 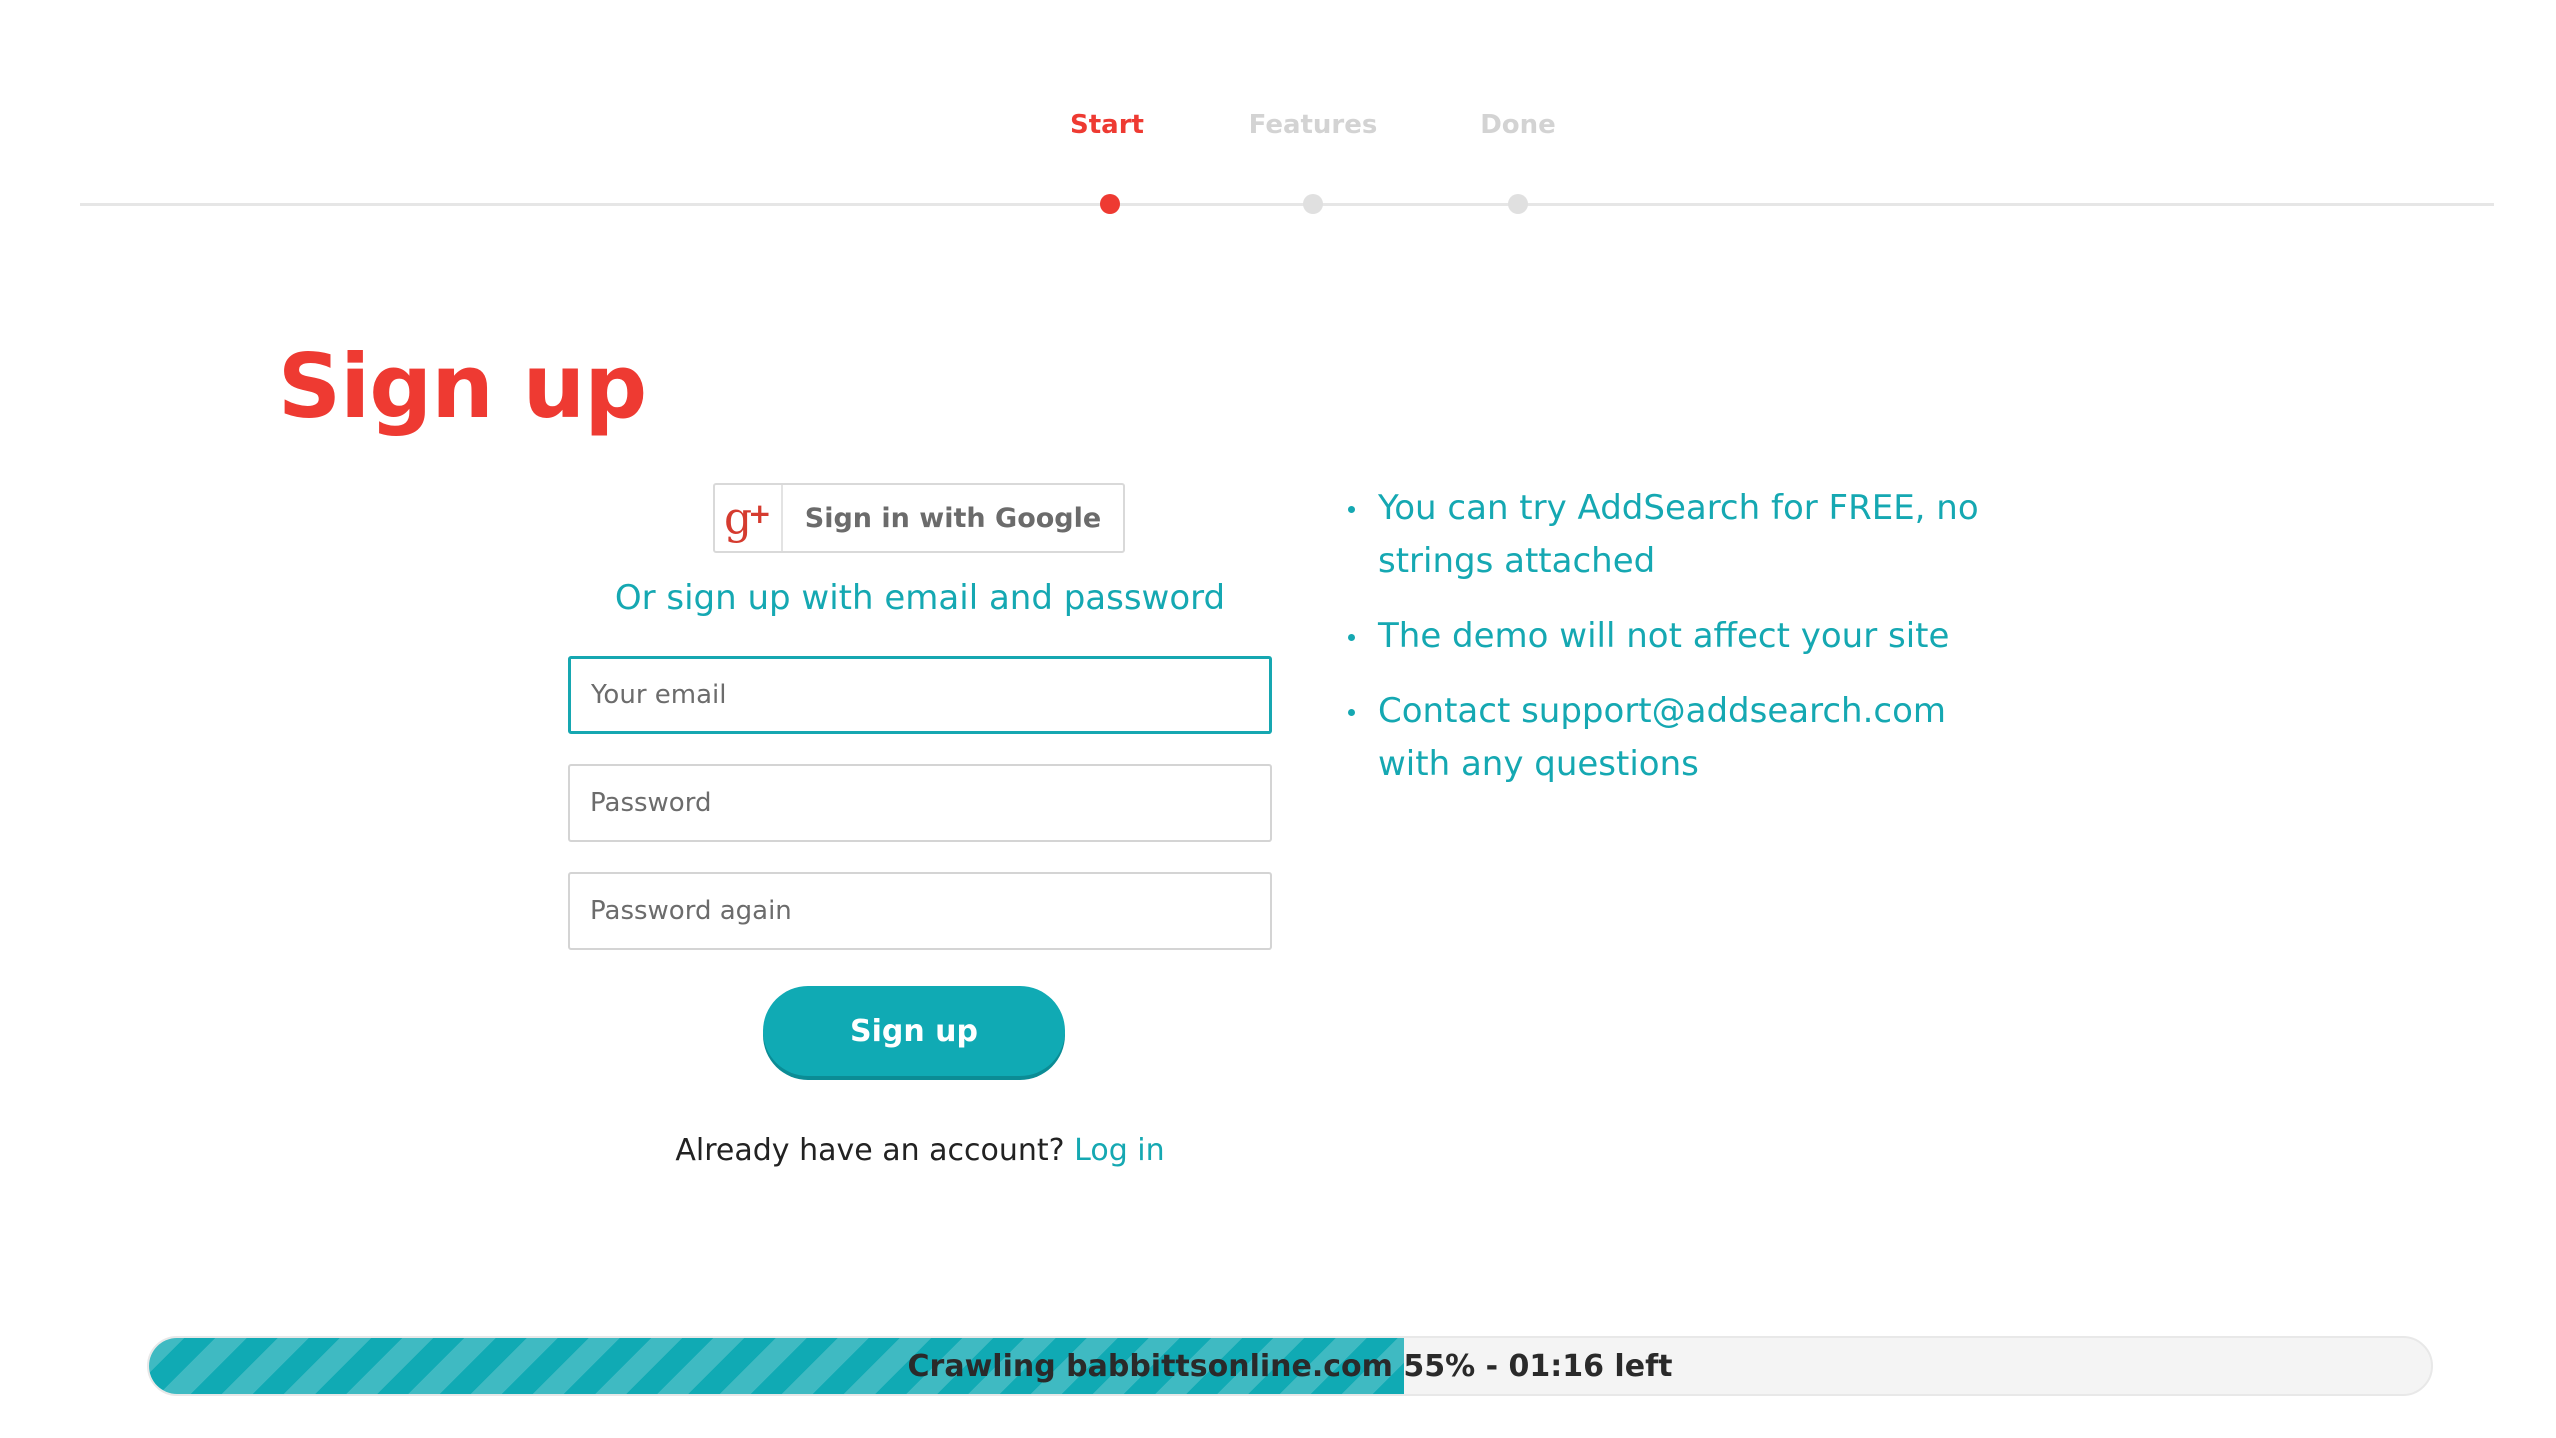 I want to click on step-done-label: Done, so click(x=1518, y=125).